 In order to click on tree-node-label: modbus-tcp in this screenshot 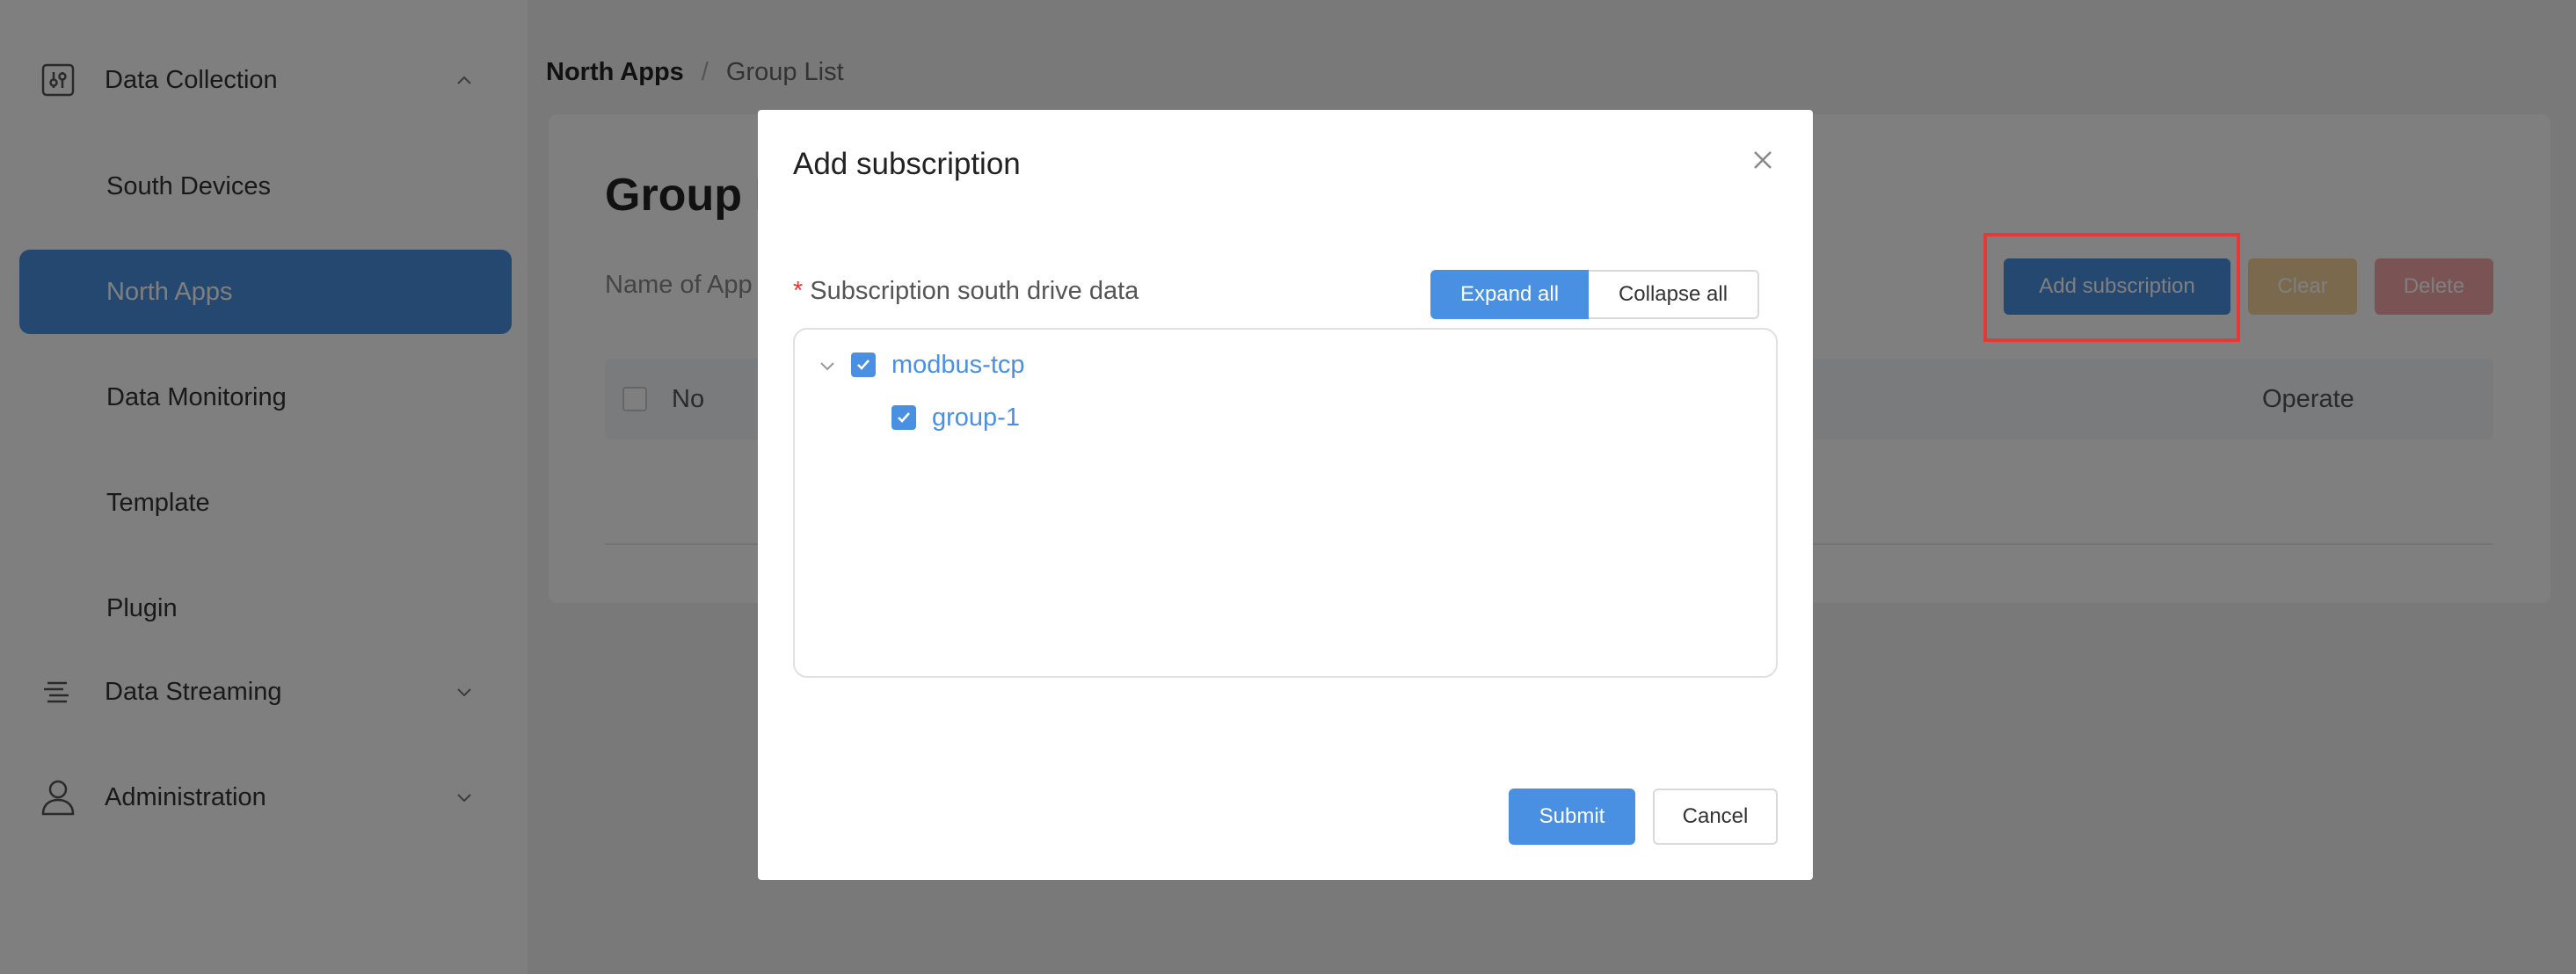, I will do `click(958, 365)`.